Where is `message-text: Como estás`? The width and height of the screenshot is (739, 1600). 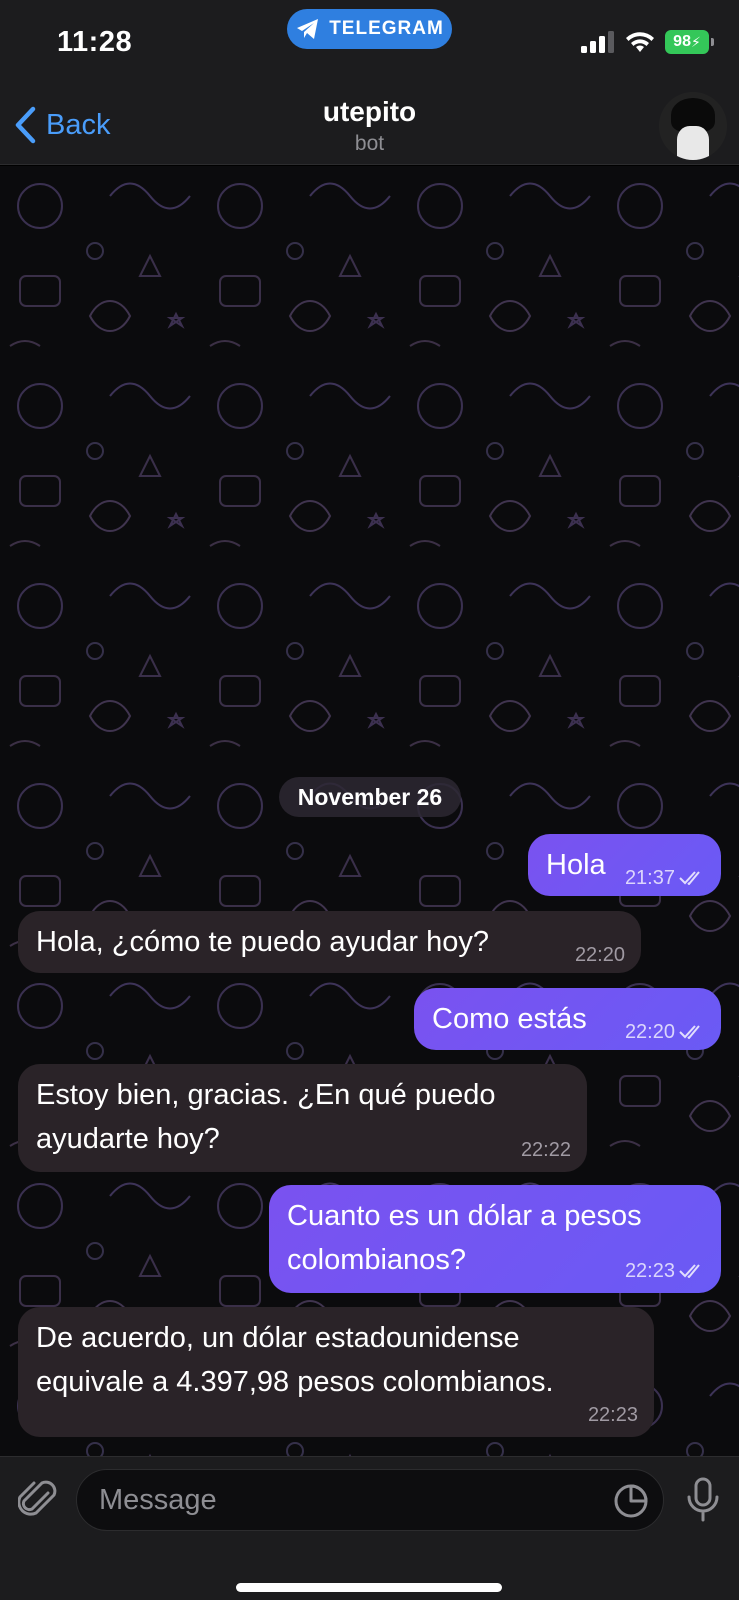 message-text: Como estás is located at coordinates (509, 1019).